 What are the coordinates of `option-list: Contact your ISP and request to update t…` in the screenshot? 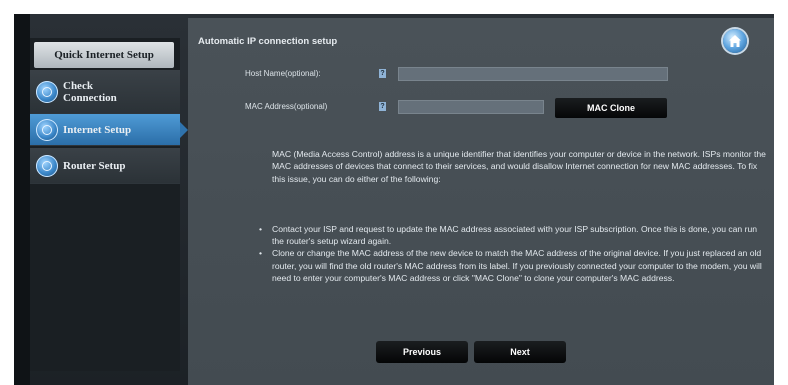 It's located at (512, 253).